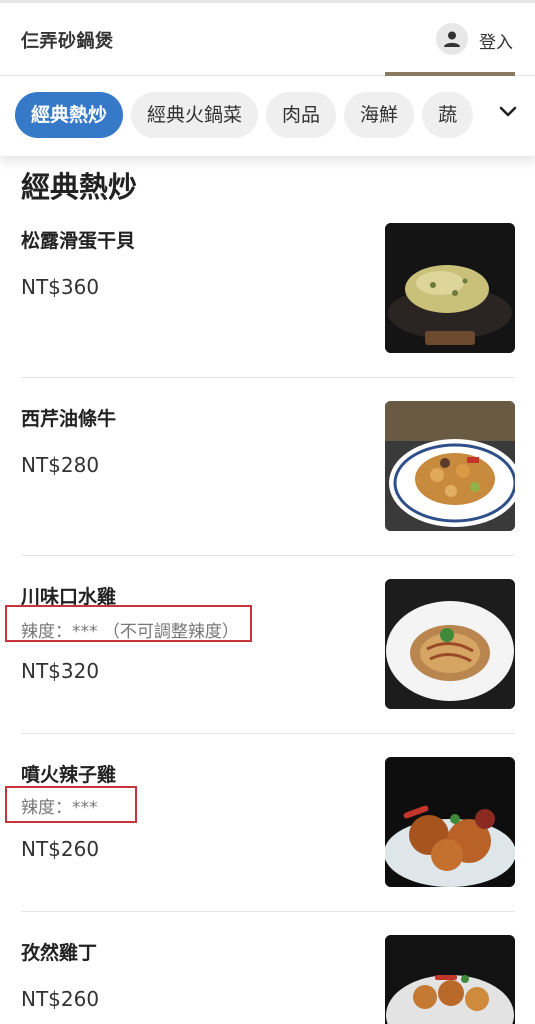  I want to click on item-name: 松露滑蛋干貝, so click(78, 239).